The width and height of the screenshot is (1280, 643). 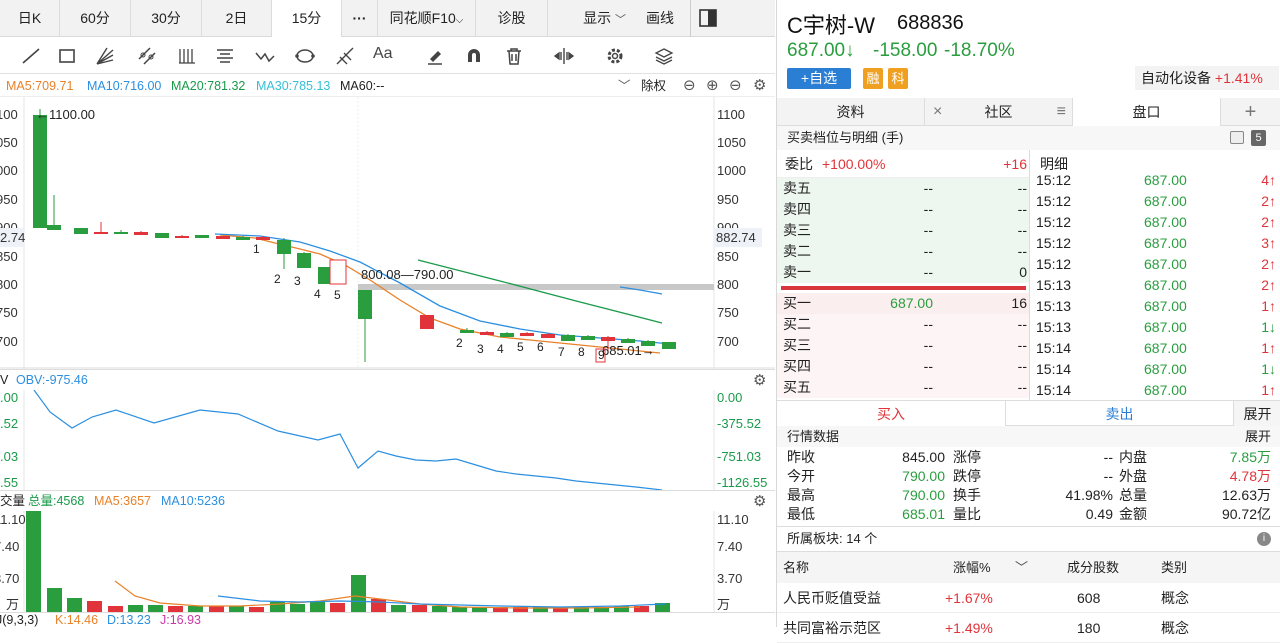 What do you see at coordinates (923, 514) in the screenshot?
I see `quote-value: 685.01` at bounding box center [923, 514].